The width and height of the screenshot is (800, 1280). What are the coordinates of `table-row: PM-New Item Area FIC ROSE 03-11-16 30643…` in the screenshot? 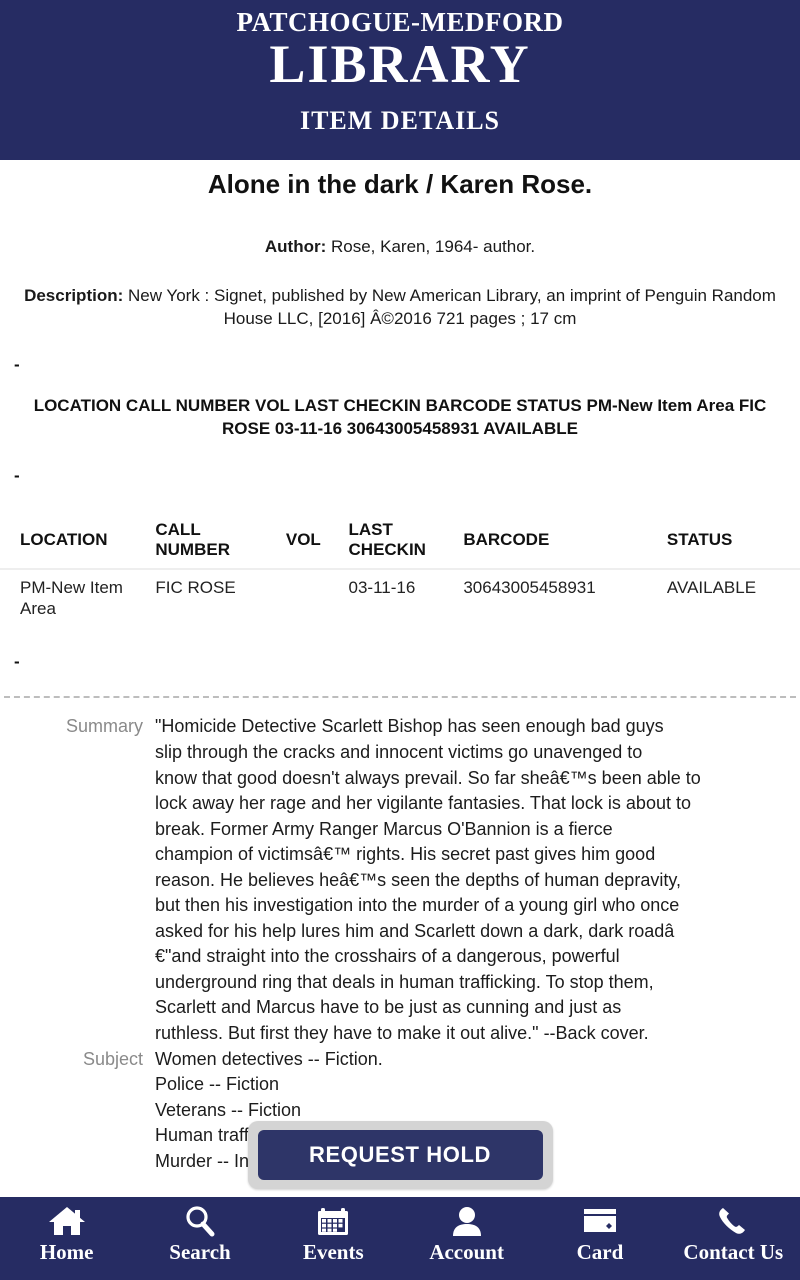 It's located at (400, 596).